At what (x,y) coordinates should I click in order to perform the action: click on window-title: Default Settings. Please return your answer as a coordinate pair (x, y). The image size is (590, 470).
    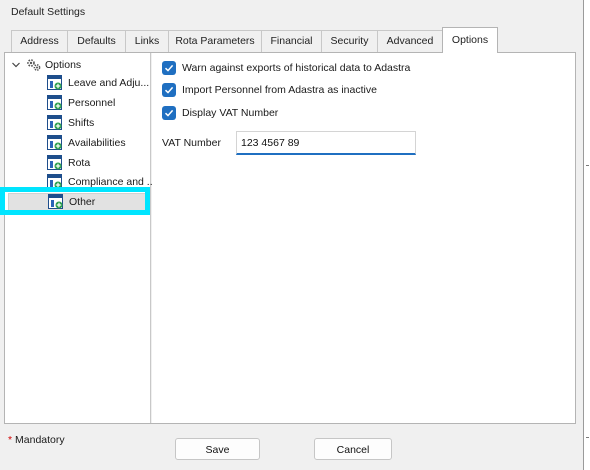
    Looking at the image, I should click on (48, 12).